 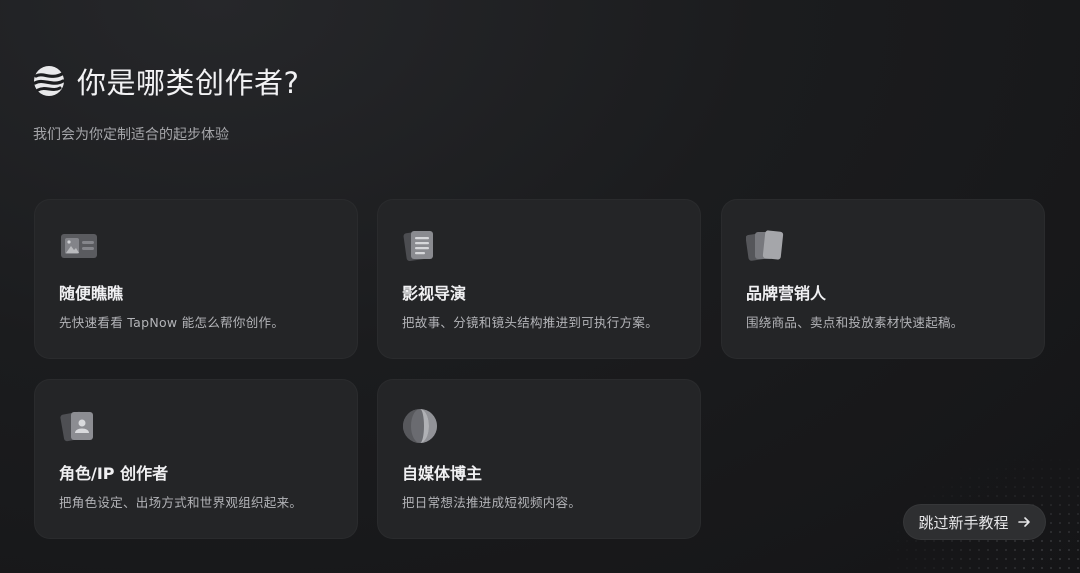 I want to click on script-document-icon, so click(x=418, y=246).